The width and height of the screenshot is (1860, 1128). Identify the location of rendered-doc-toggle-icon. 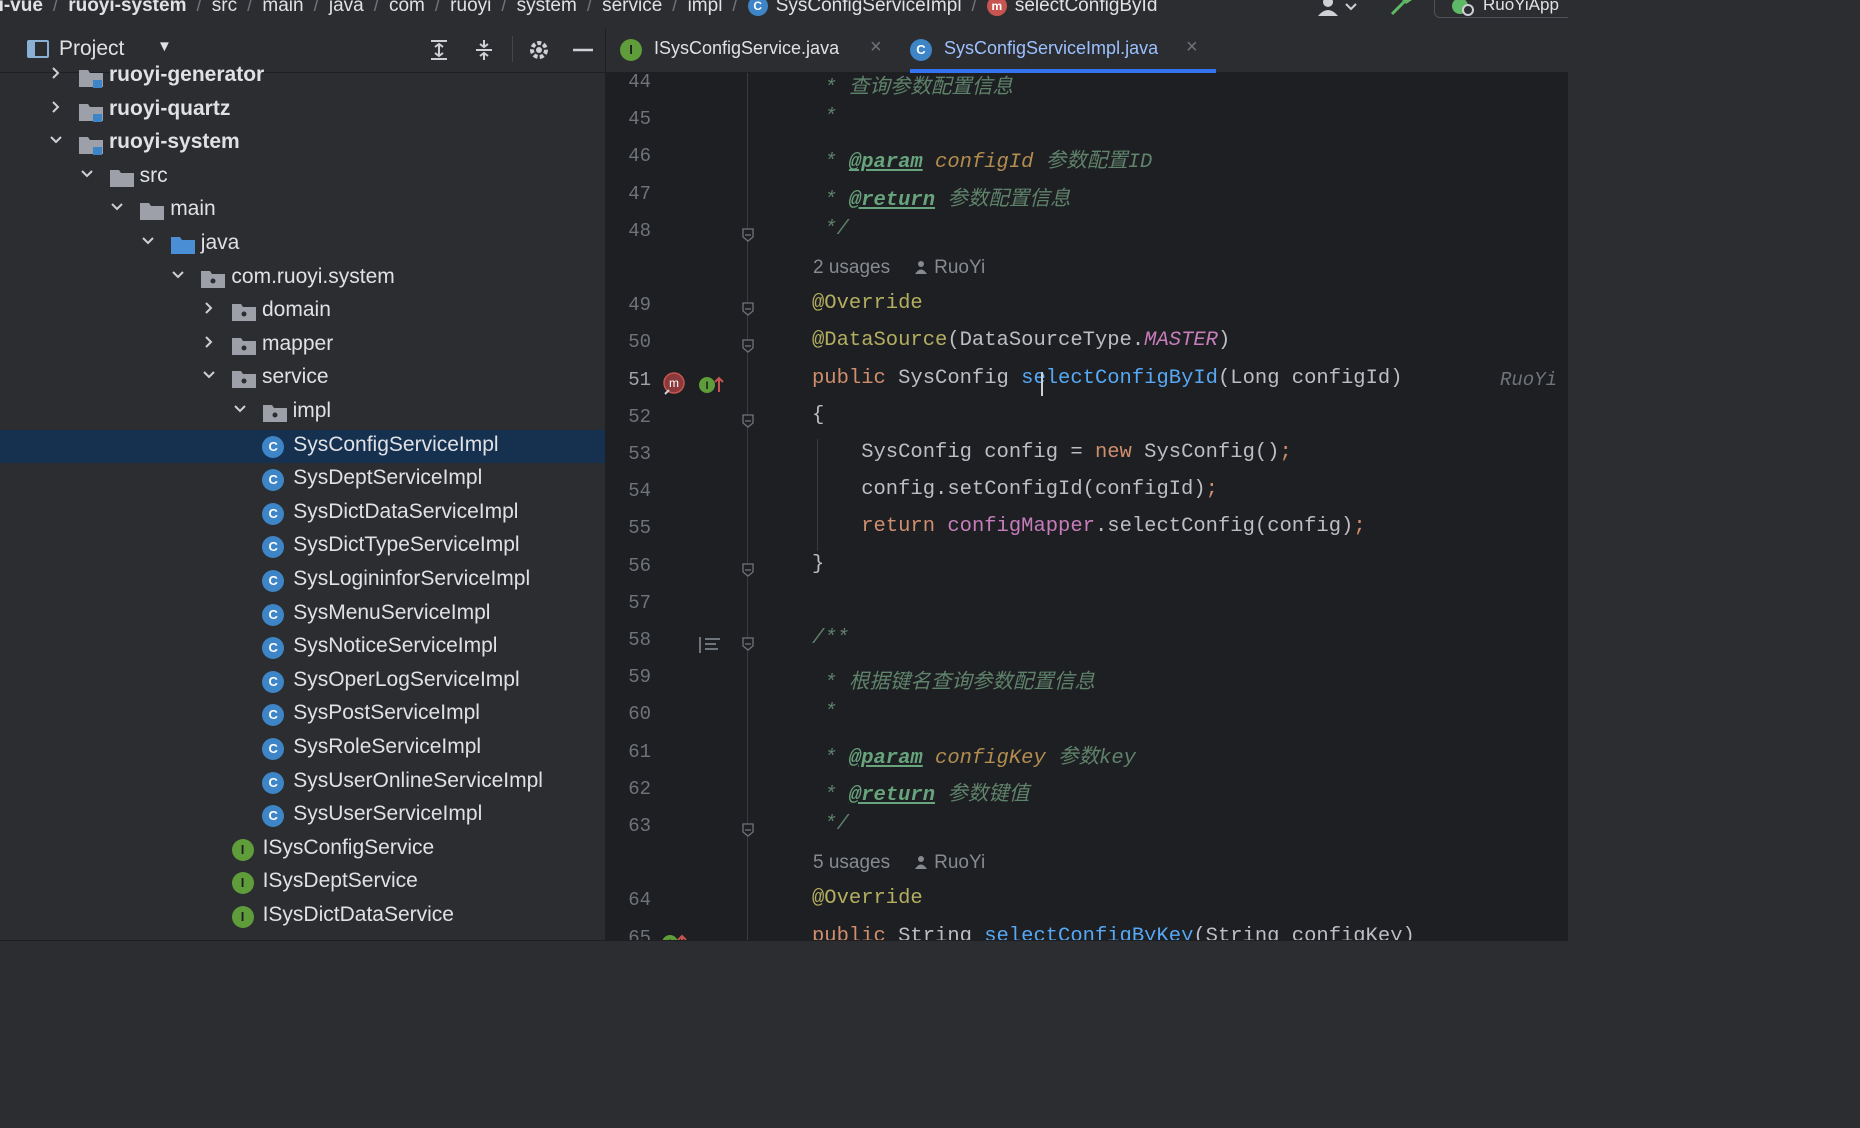
(710, 645).